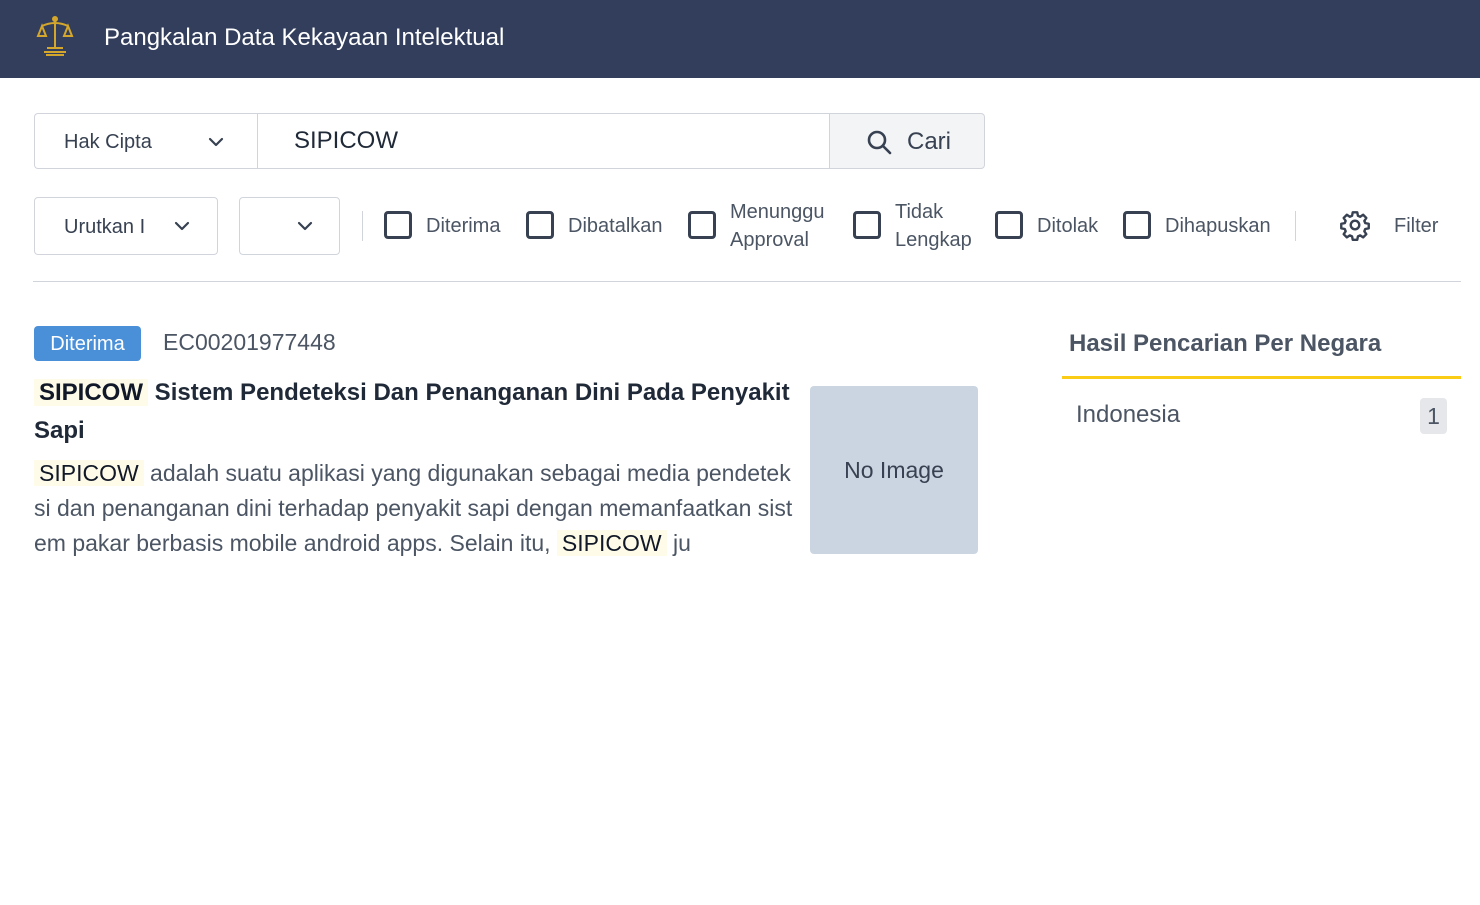 Image resolution: width=1480 pixels, height=905 pixels. Describe the element at coordinates (1433, 416) in the screenshot. I see `country-count-badge: 1` at that location.